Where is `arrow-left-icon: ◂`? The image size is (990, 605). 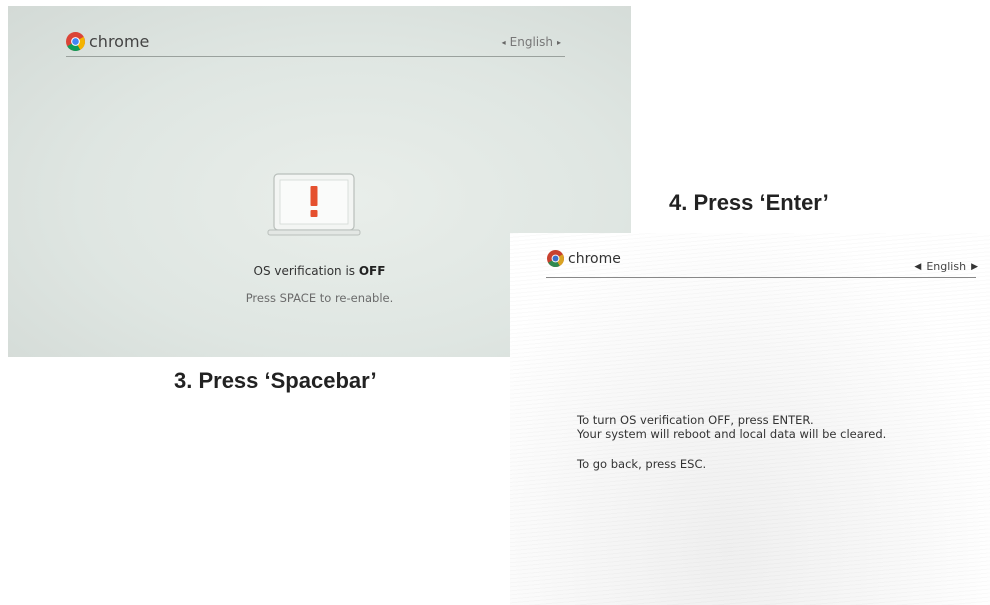
arrow-left-icon: ◂ is located at coordinates (504, 42).